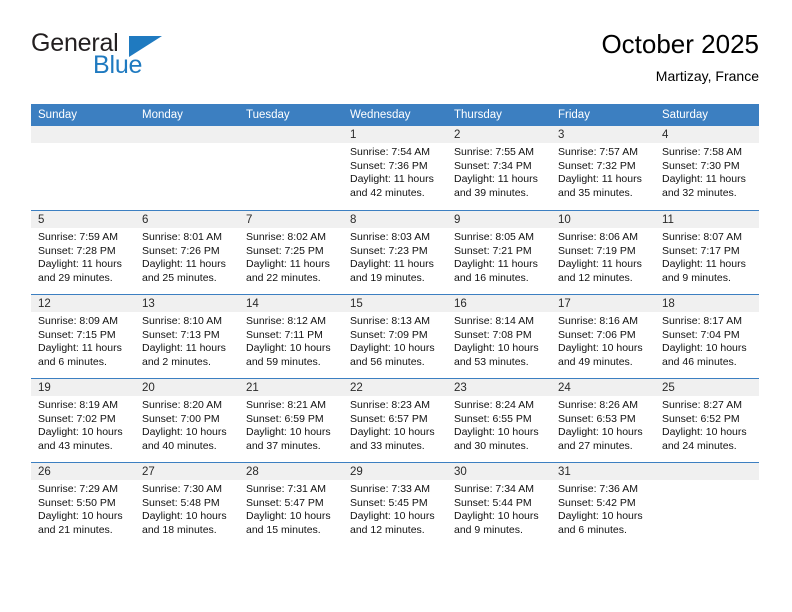 This screenshot has height=612, width=792. Describe the element at coordinates (181, 502) in the screenshot. I see `sunset-text: Sunset: 5:48 PM` at that location.